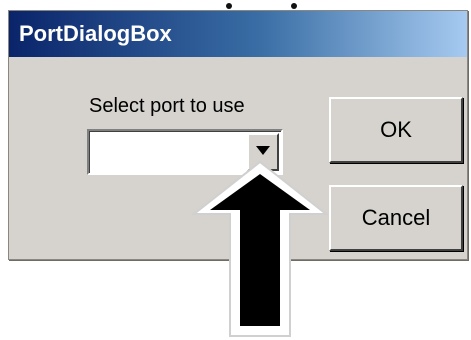  What do you see at coordinates (167, 106) in the screenshot?
I see `port-select-label: Select port to use` at bounding box center [167, 106].